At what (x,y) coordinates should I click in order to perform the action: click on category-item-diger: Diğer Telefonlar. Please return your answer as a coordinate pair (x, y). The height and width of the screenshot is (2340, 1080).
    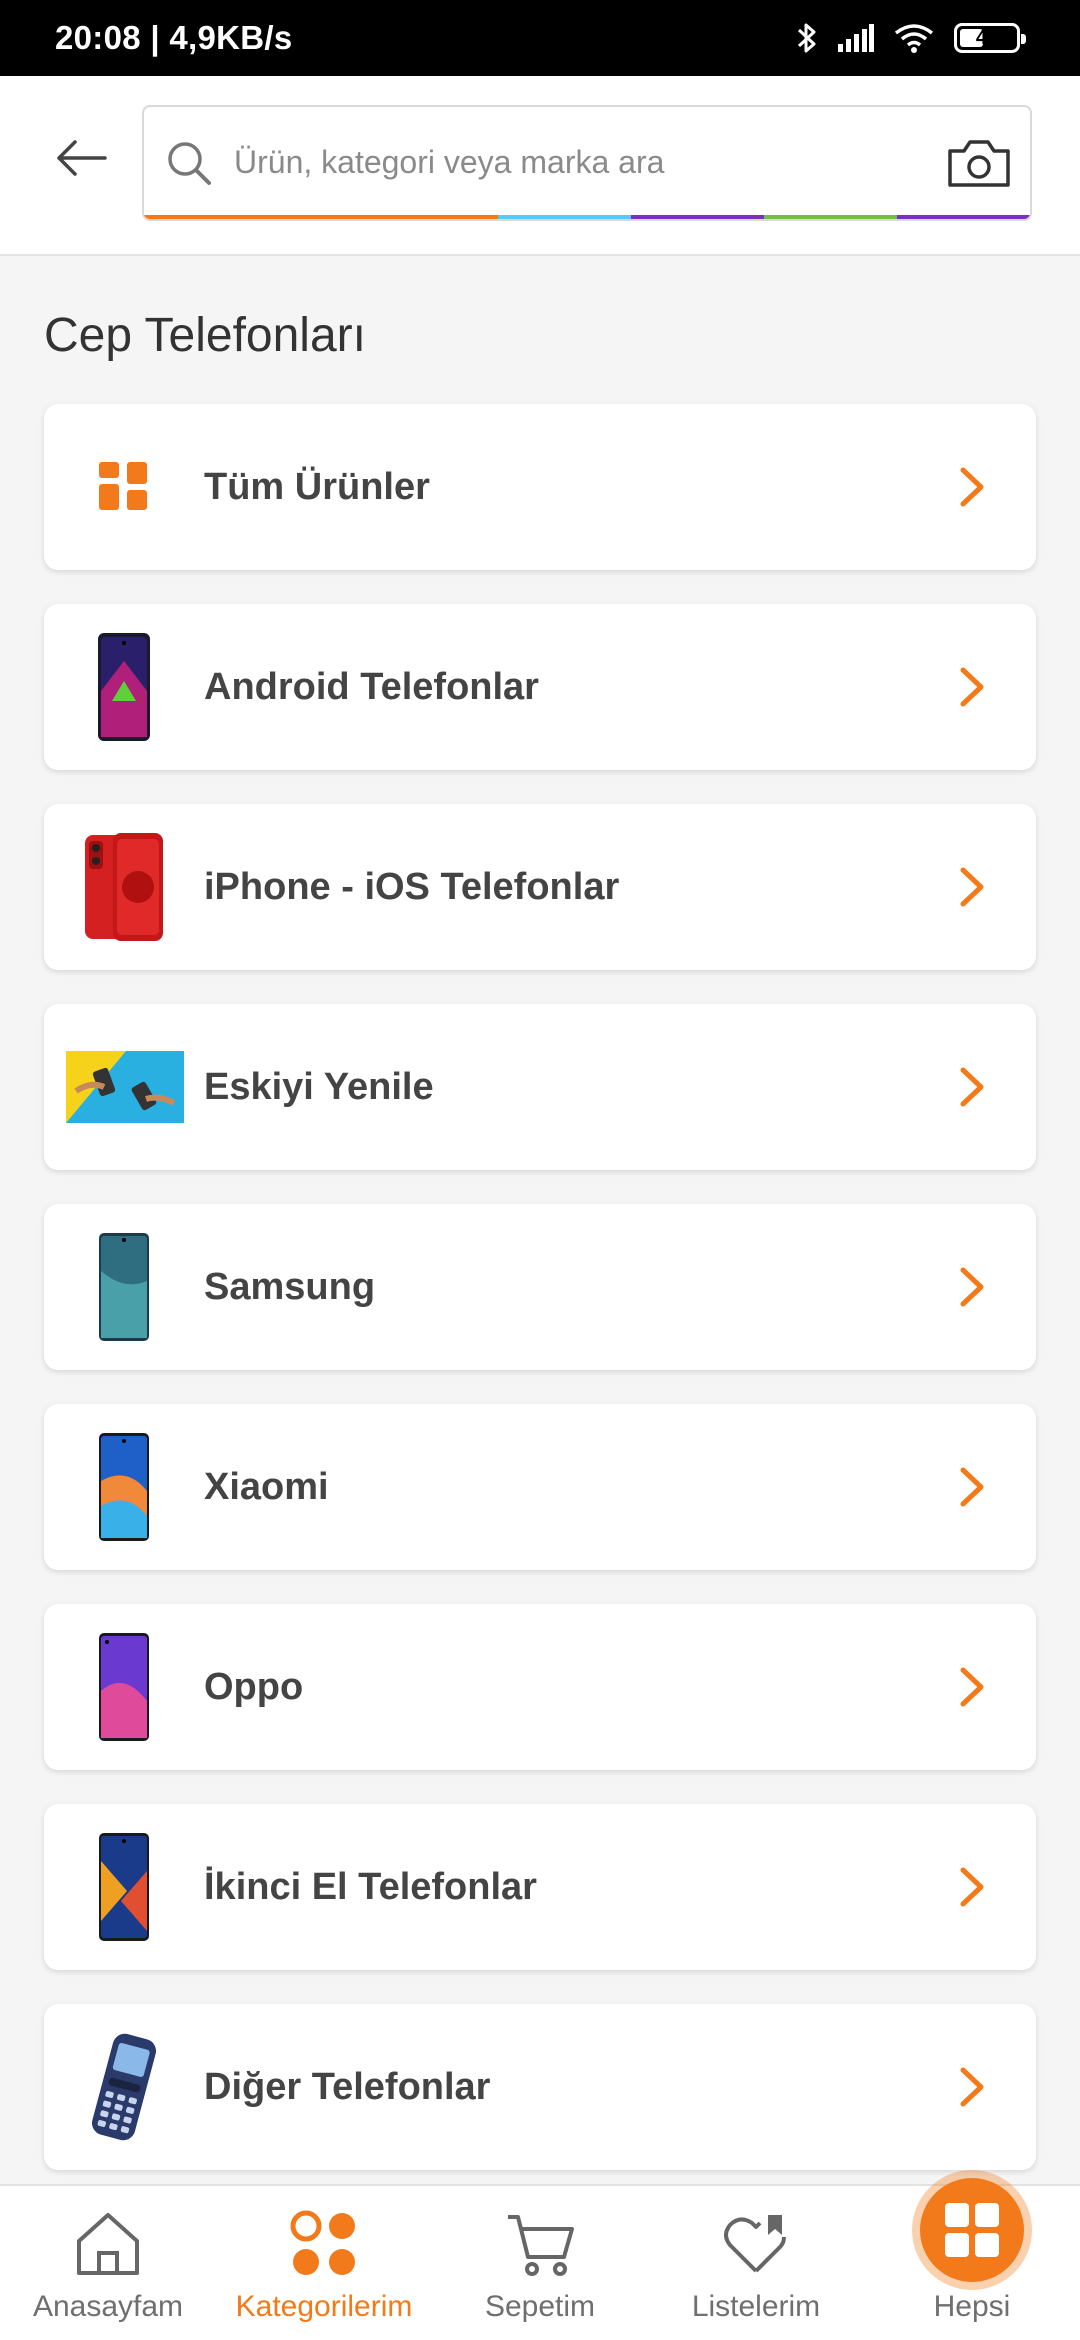
    Looking at the image, I should click on (540, 2087).